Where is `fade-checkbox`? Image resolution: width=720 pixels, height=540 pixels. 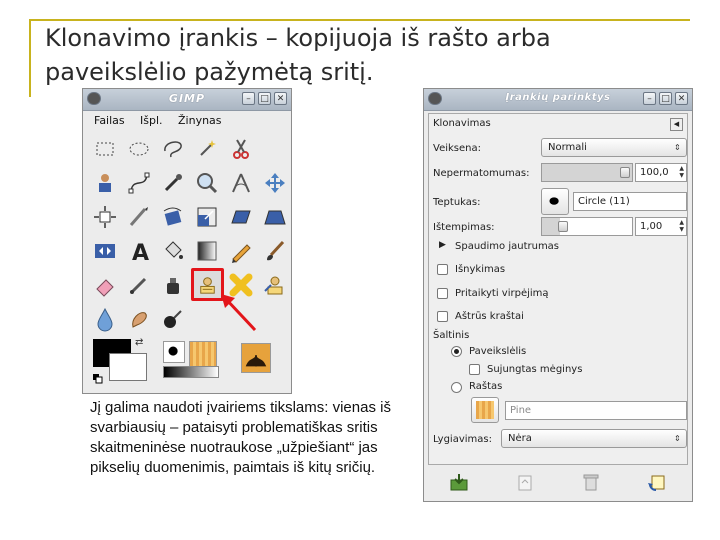 fade-checkbox is located at coordinates (442, 269).